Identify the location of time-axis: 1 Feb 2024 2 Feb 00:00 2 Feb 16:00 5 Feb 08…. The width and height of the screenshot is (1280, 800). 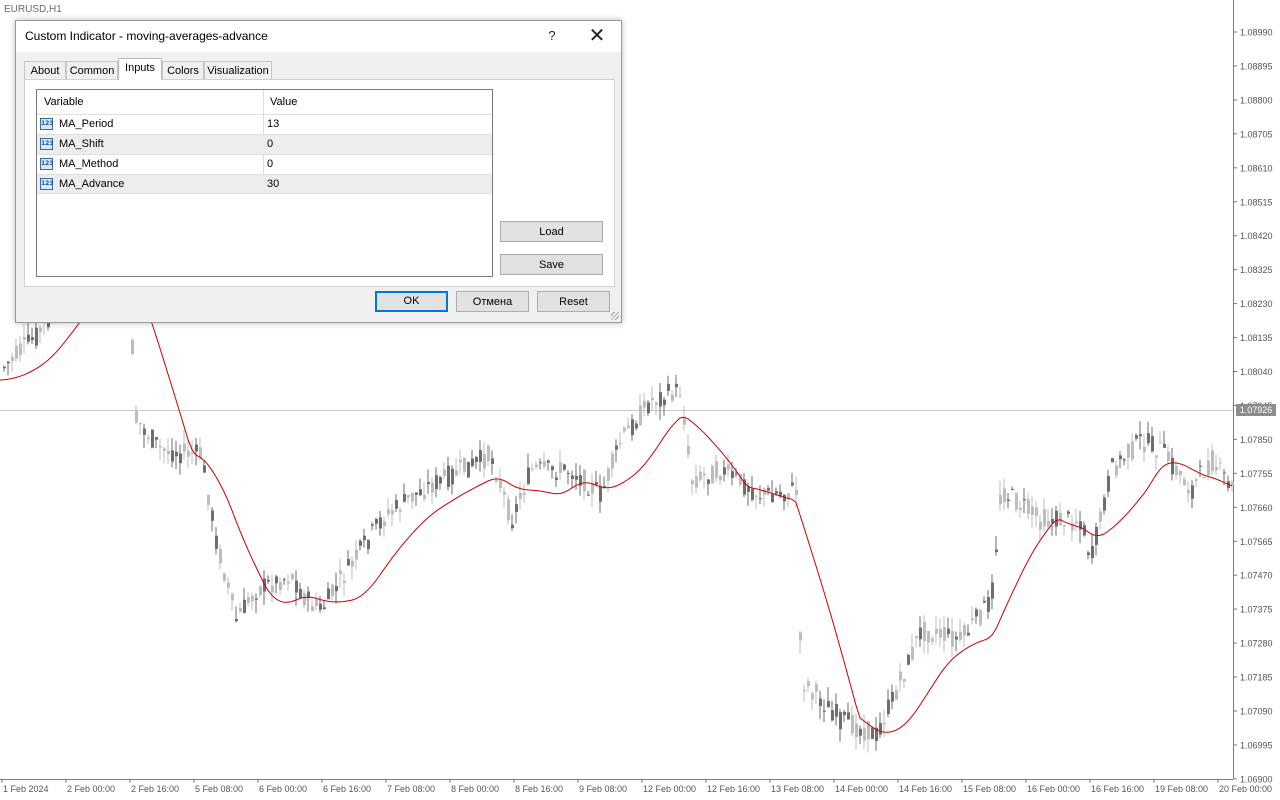
(636, 786).